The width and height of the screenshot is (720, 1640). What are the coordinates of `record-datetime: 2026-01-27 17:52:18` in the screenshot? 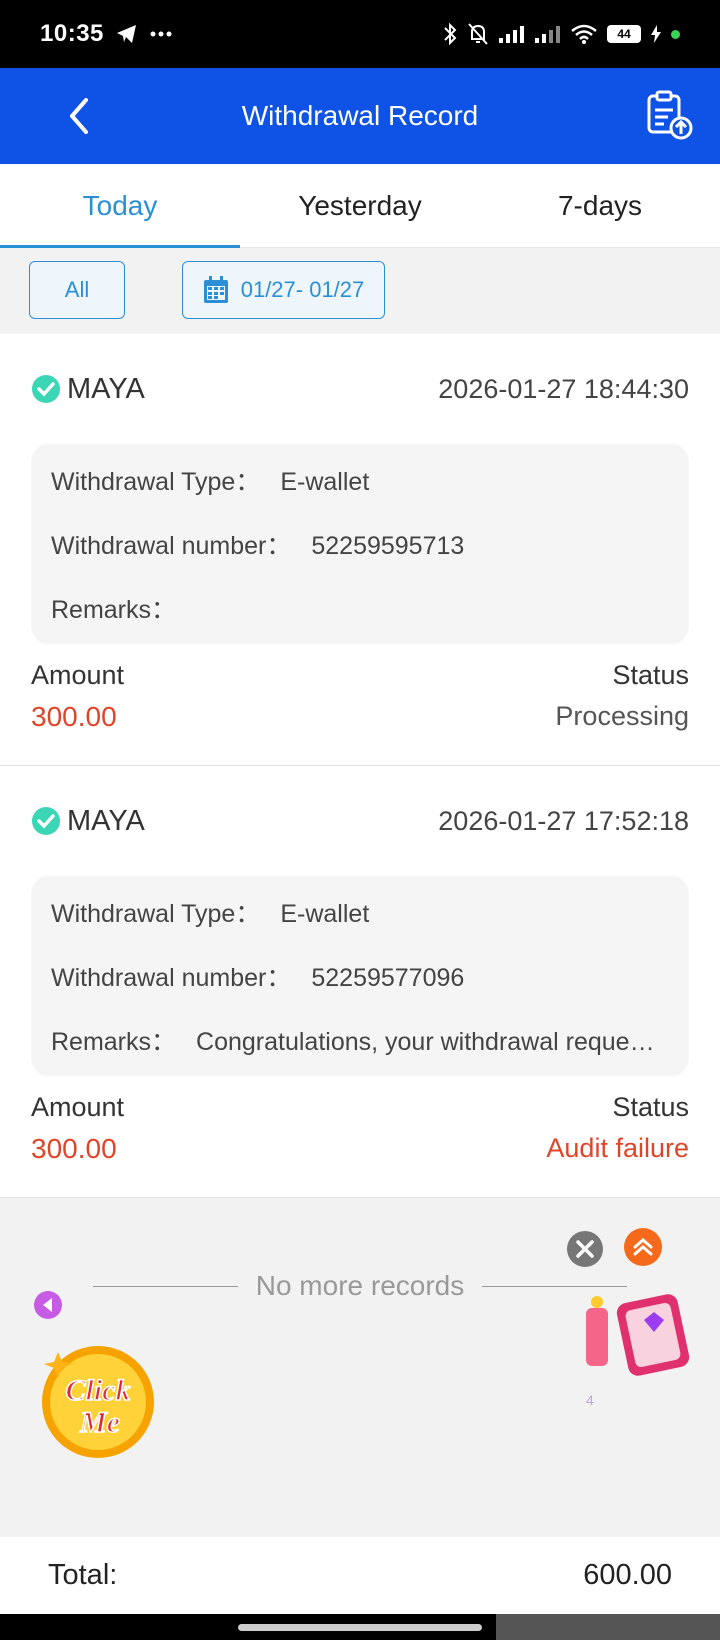 It's located at (563, 820).